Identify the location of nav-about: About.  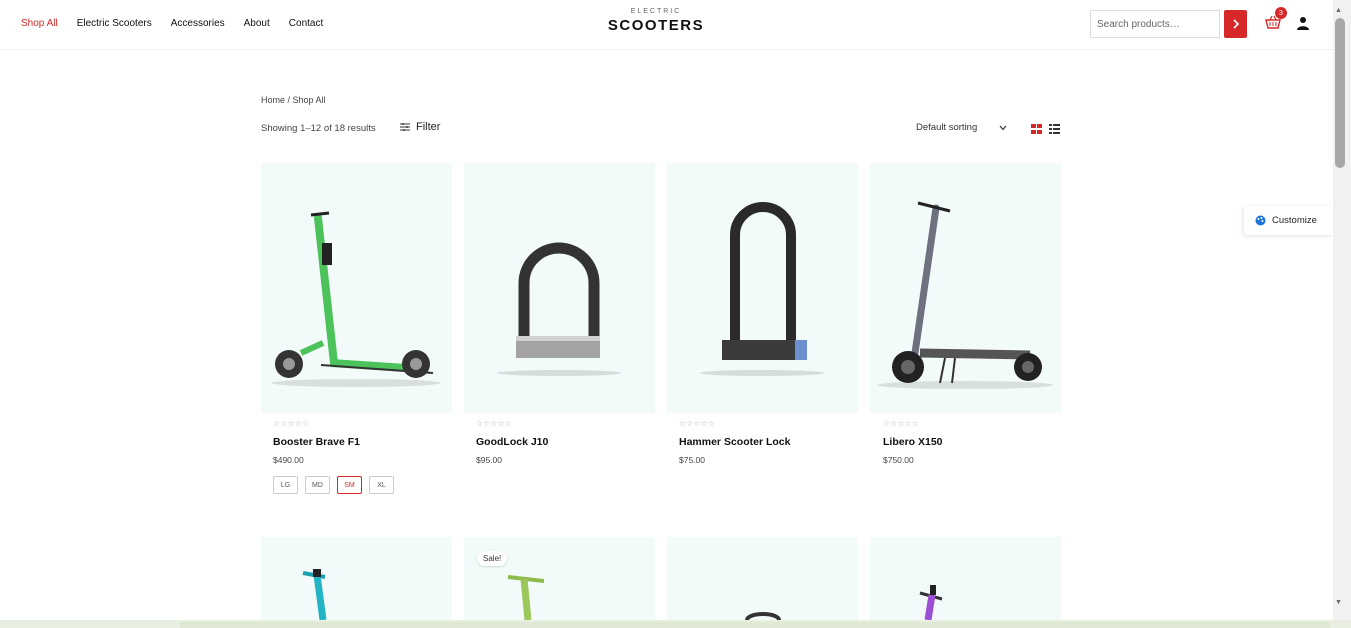
(257, 23).